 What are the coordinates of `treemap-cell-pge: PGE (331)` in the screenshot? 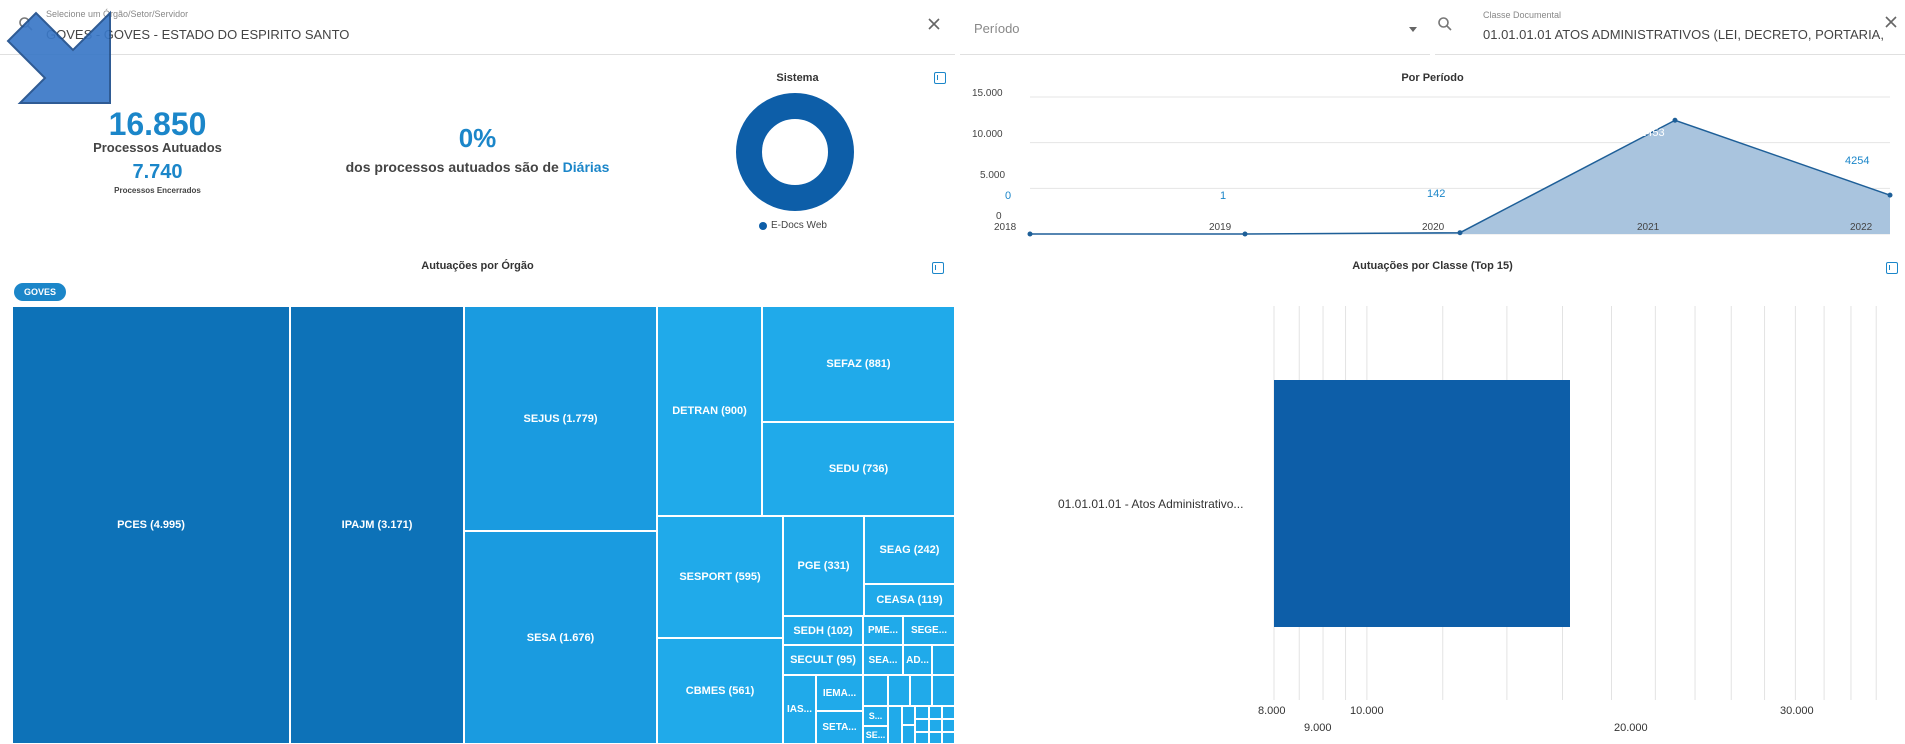 It's located at (823, 566).